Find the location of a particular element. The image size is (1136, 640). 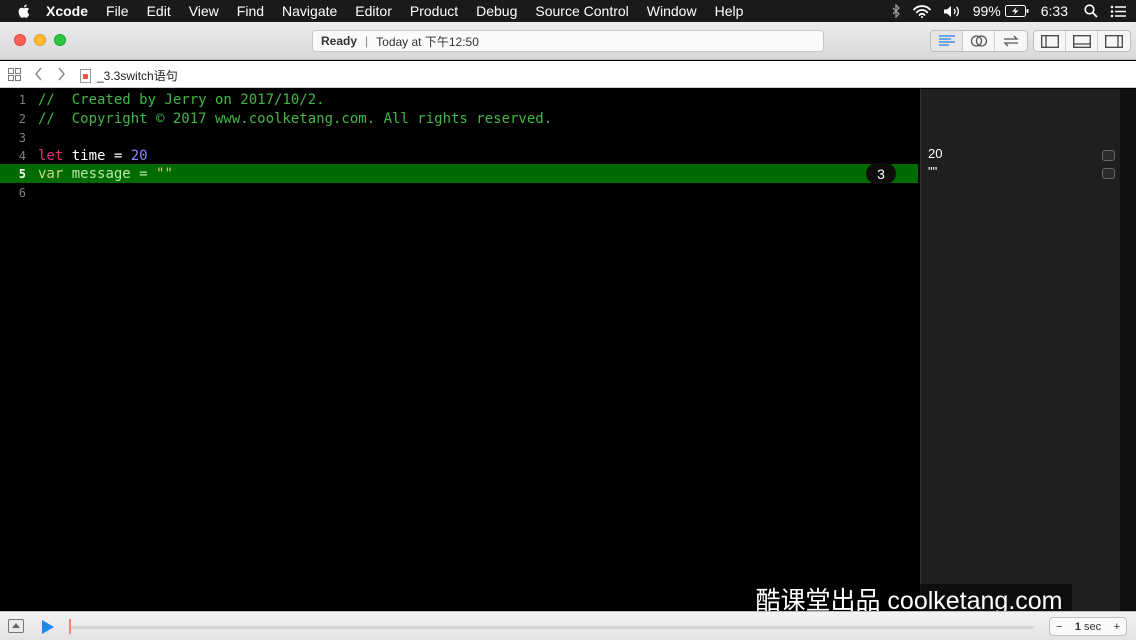

code-number-literal: 20 is located at coordinates (139, 155).